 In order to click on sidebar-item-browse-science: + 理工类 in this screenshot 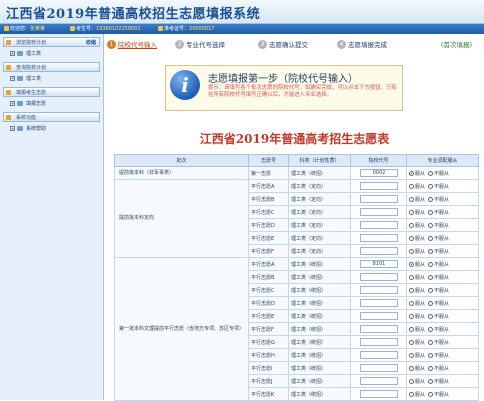, I will do `click(54, 54)`.